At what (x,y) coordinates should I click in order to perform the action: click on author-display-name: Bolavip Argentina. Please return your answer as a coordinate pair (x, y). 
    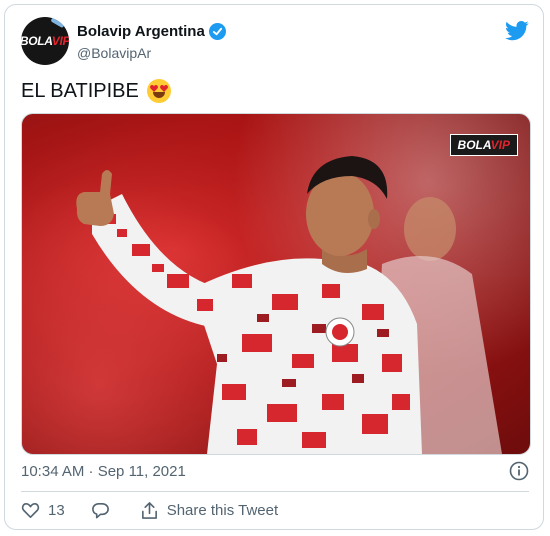
    Looking at the image, I should click on (141, 31).